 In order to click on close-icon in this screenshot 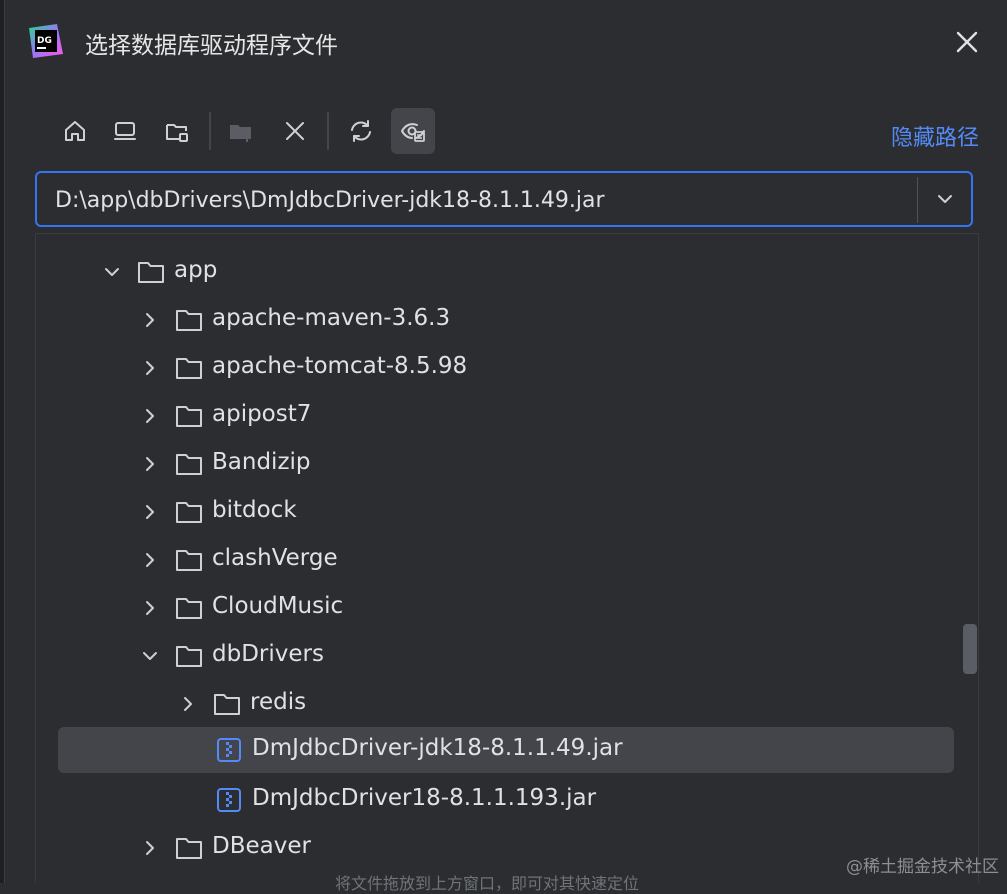, I will do `click(967, 42)`.